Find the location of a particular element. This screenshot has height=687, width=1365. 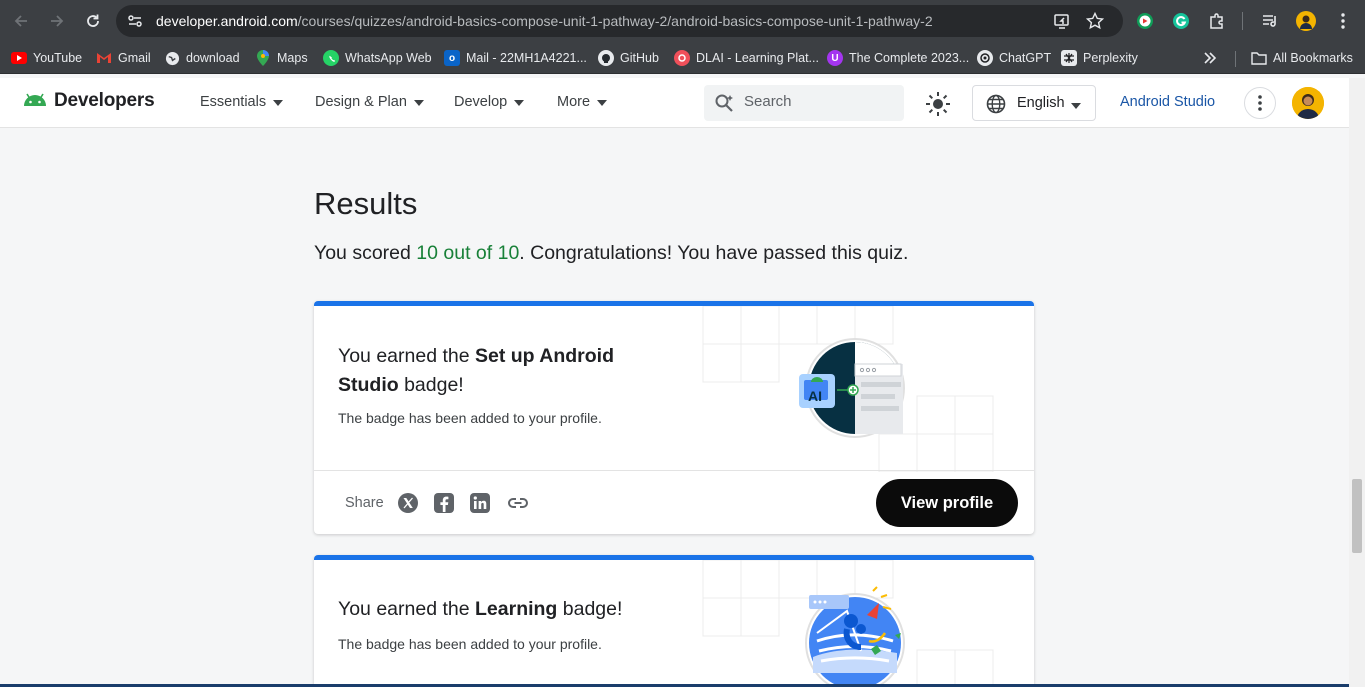

forward-icon is located at coordinates (57, 21).